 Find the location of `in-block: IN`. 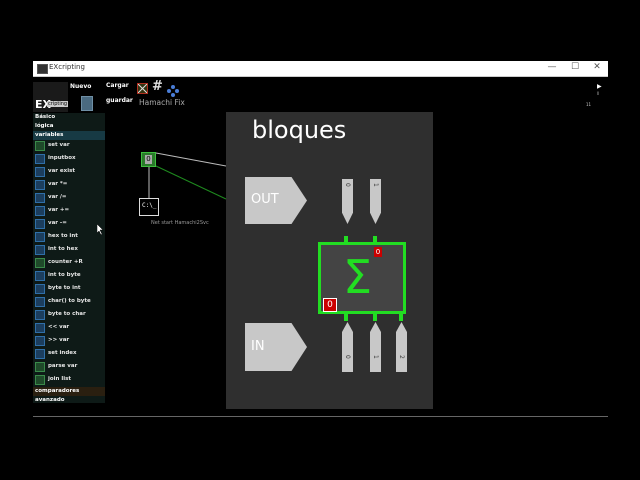

in-block: IN is located at coordinates (276, 347).